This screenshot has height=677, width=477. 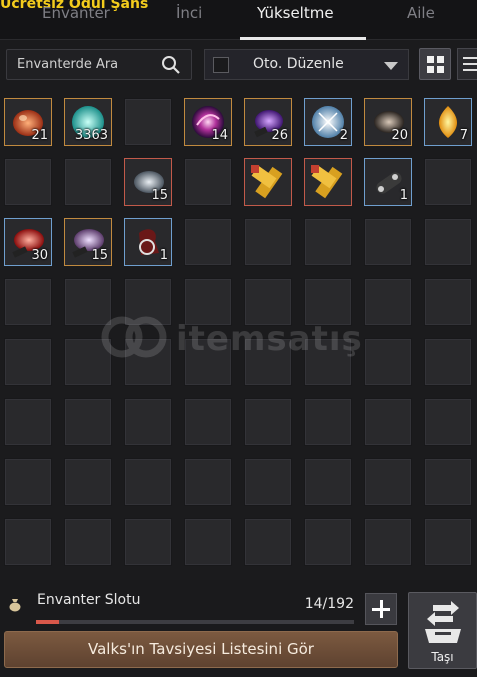 What do you see at coordinates (329, 604) in the screenshot?
I see `inventory-slot-count: 14/192` at bounding box center [329, 604].